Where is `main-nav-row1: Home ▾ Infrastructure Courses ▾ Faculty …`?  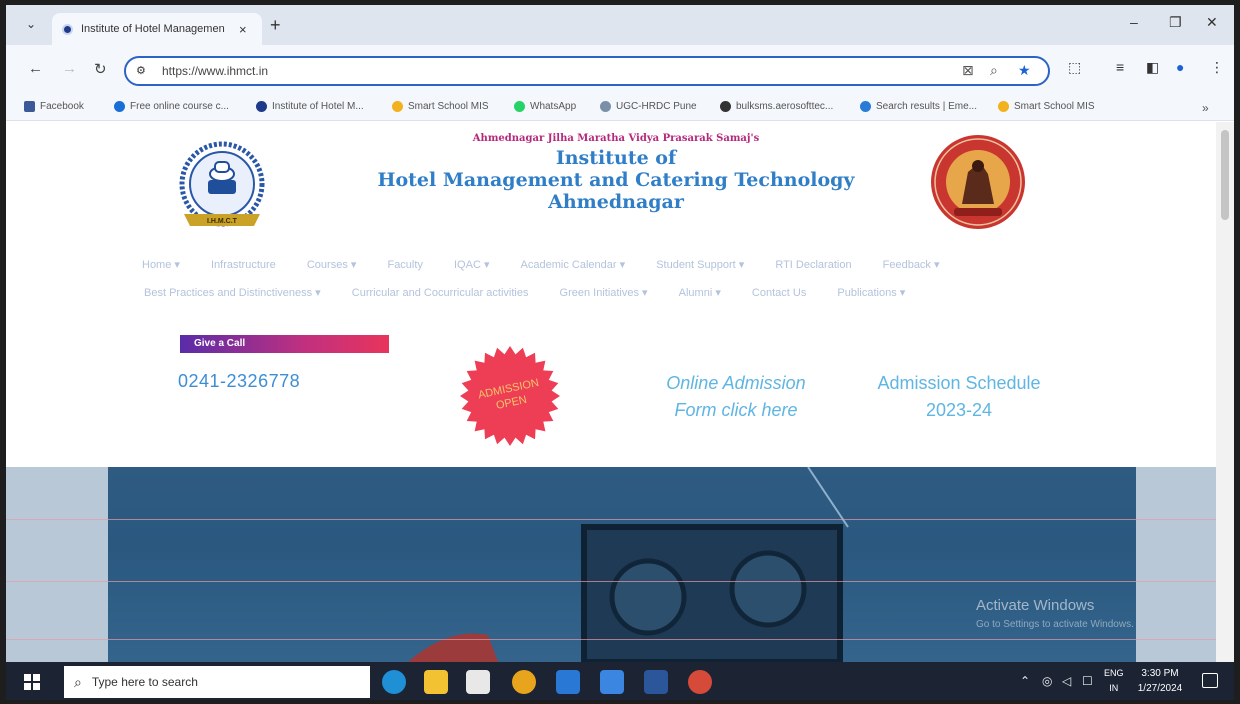 main-nav-row1: Home ▾ Infrastructure Courses ▾ Faculty … is located at coordinates (538, 264).